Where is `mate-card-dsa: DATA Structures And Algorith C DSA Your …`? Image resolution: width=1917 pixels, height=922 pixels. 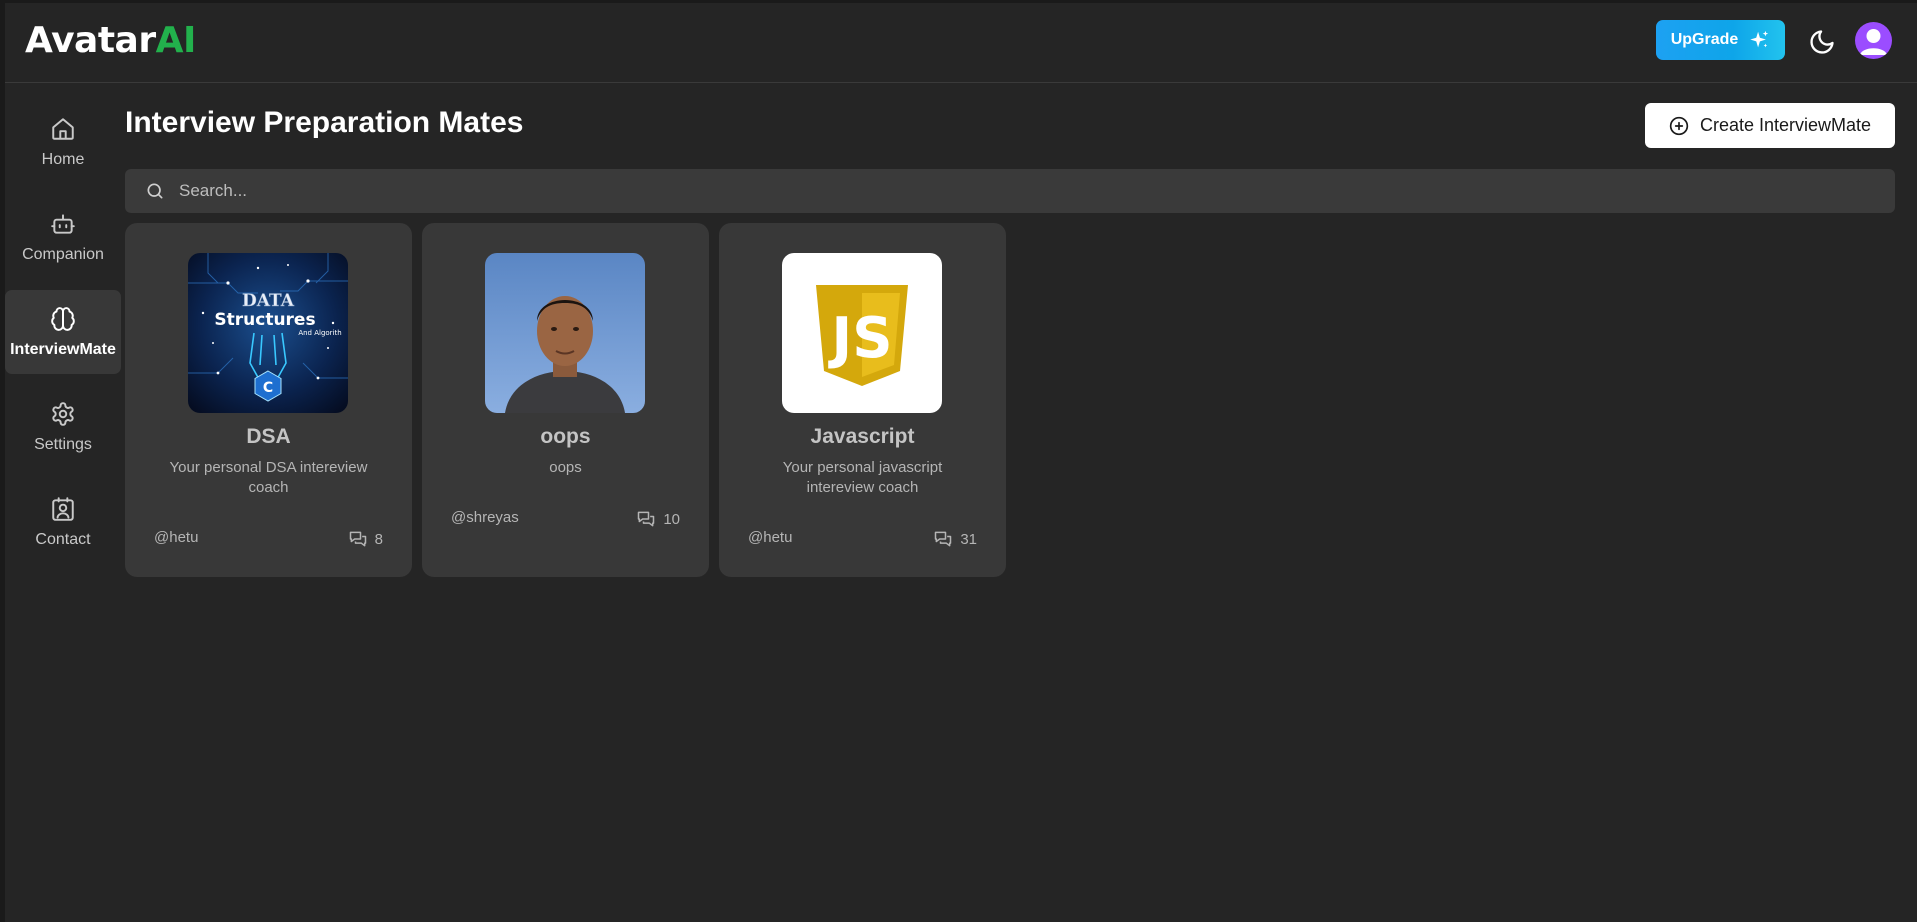
mate-card-dsa: DATA Structures And Algorith C DSA Your … is located at coordinates (268, 400).